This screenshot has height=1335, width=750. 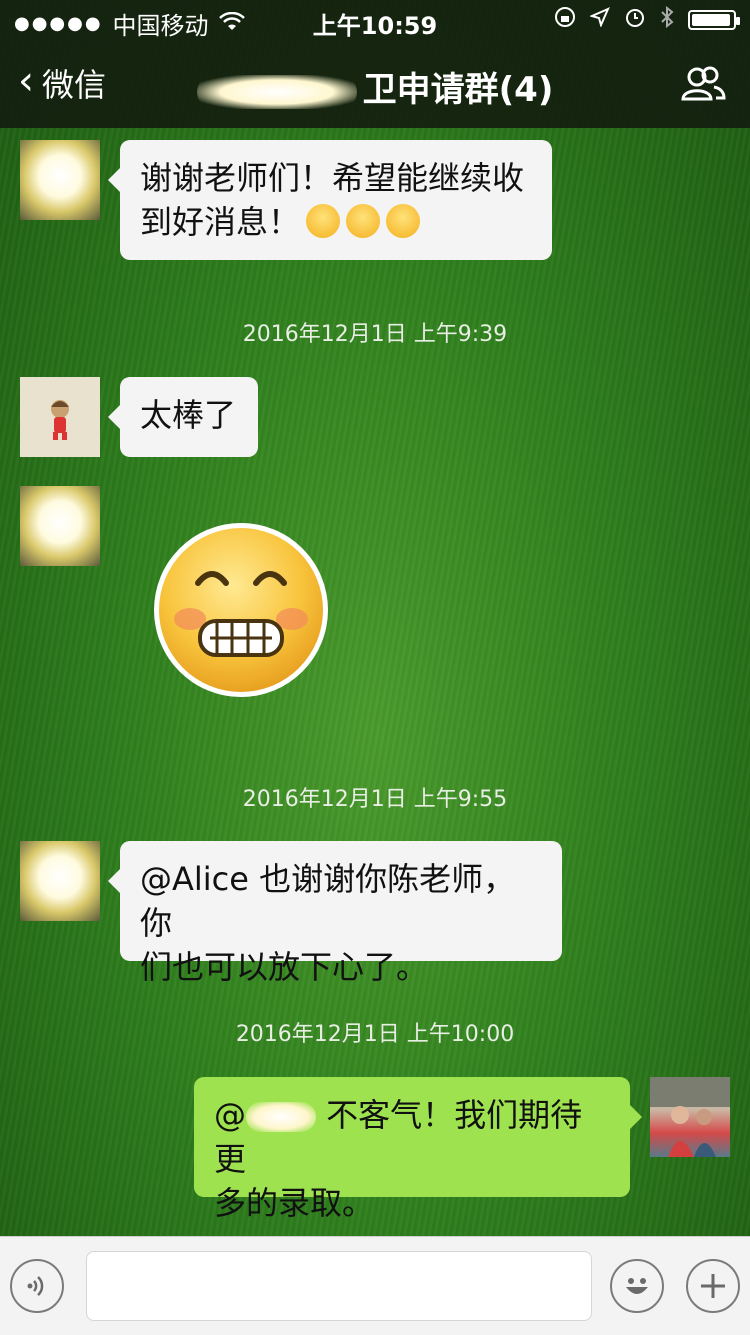 What do you see at coordinates (241, 612) in the screenshot?
I see `grin-sticker-icon` at bounding box center [241, 612].